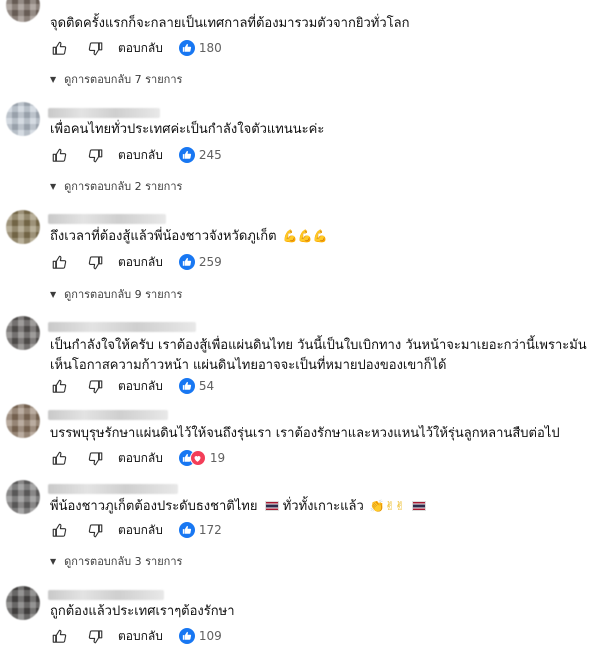  What do you see at coordinates (206, 386) in the screenshot?
I see `reaction-count: 54` at bounding box center [206, 386].